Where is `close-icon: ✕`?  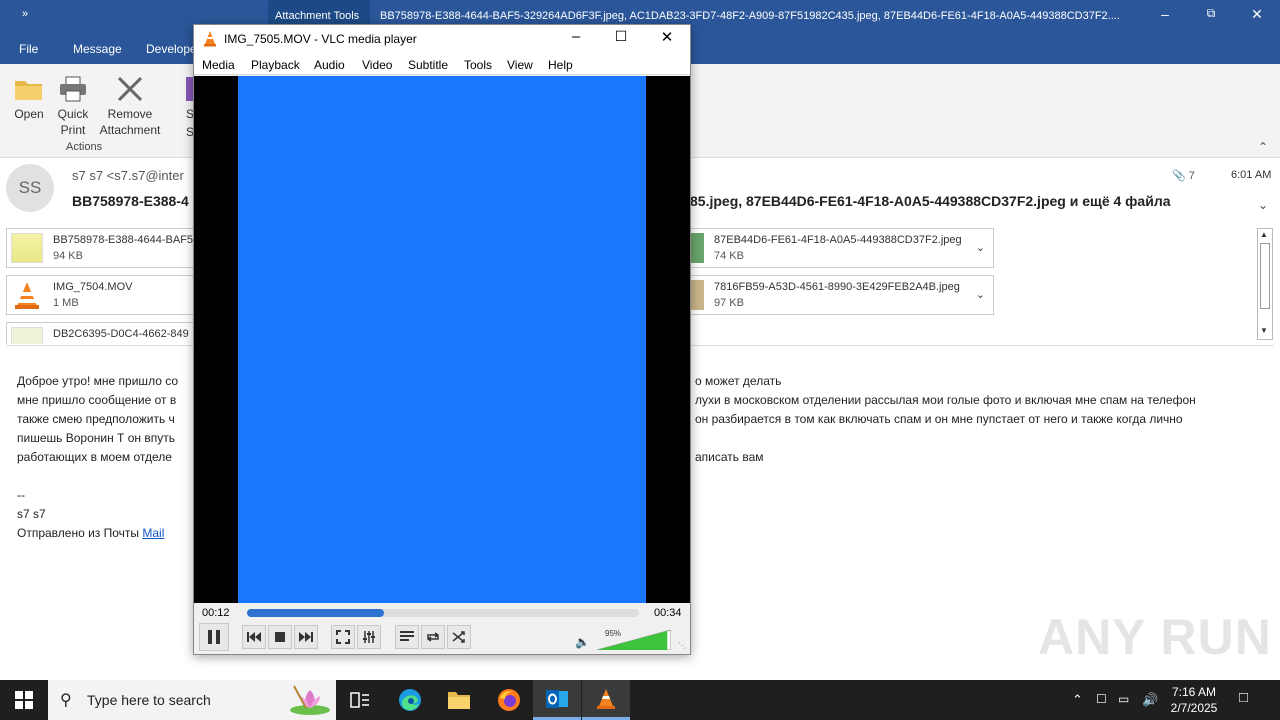 close-icon: ✕ is located at coordinates (1257, 14).